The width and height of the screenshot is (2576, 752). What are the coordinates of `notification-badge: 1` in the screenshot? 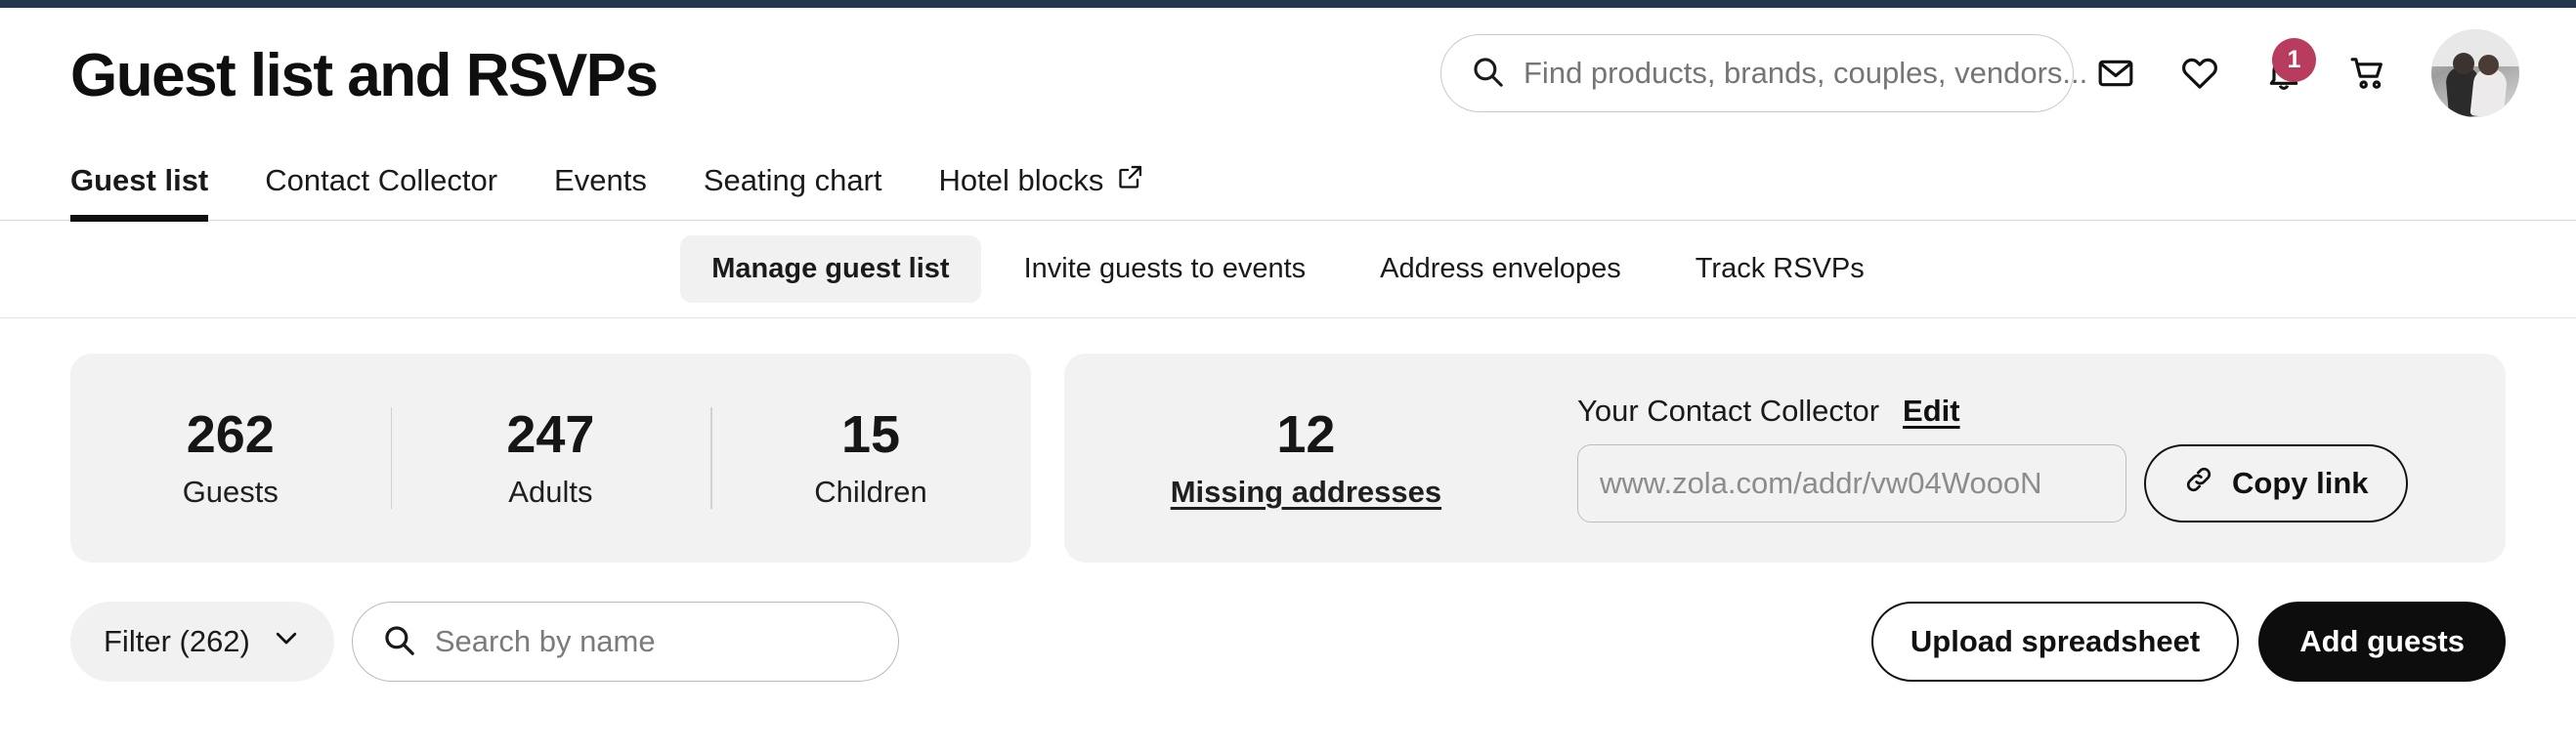 It's located at (2294, 60).